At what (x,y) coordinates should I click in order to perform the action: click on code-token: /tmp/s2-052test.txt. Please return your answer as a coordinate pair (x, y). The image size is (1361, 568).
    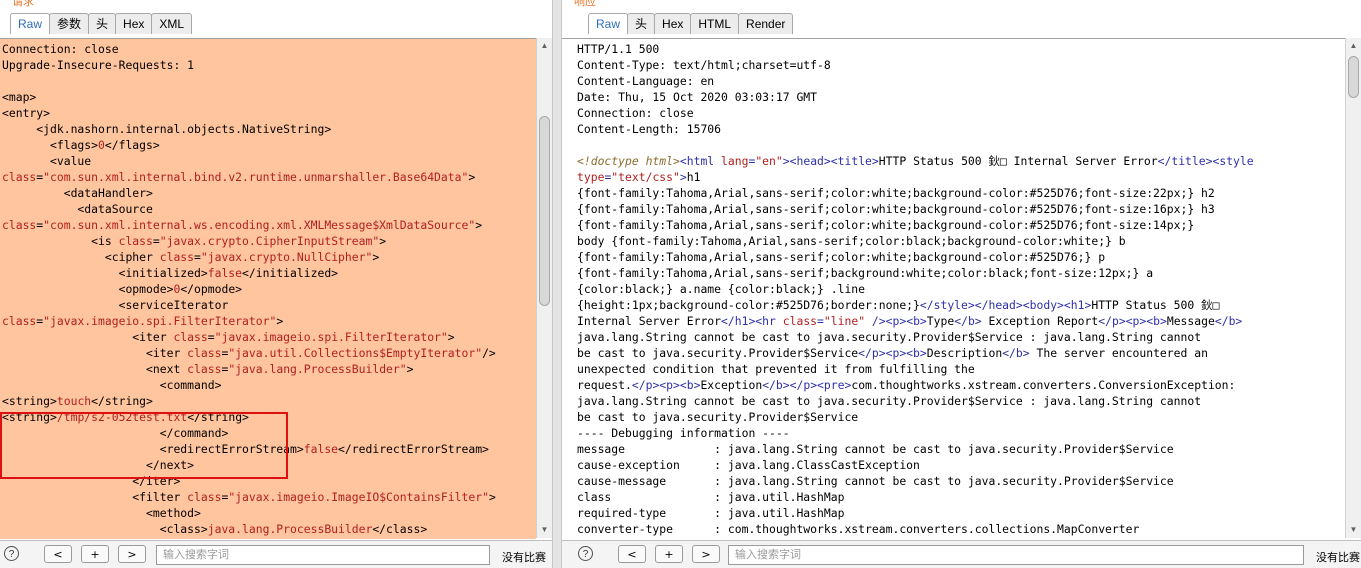
    Looking at the image, I should click on (122, 417).